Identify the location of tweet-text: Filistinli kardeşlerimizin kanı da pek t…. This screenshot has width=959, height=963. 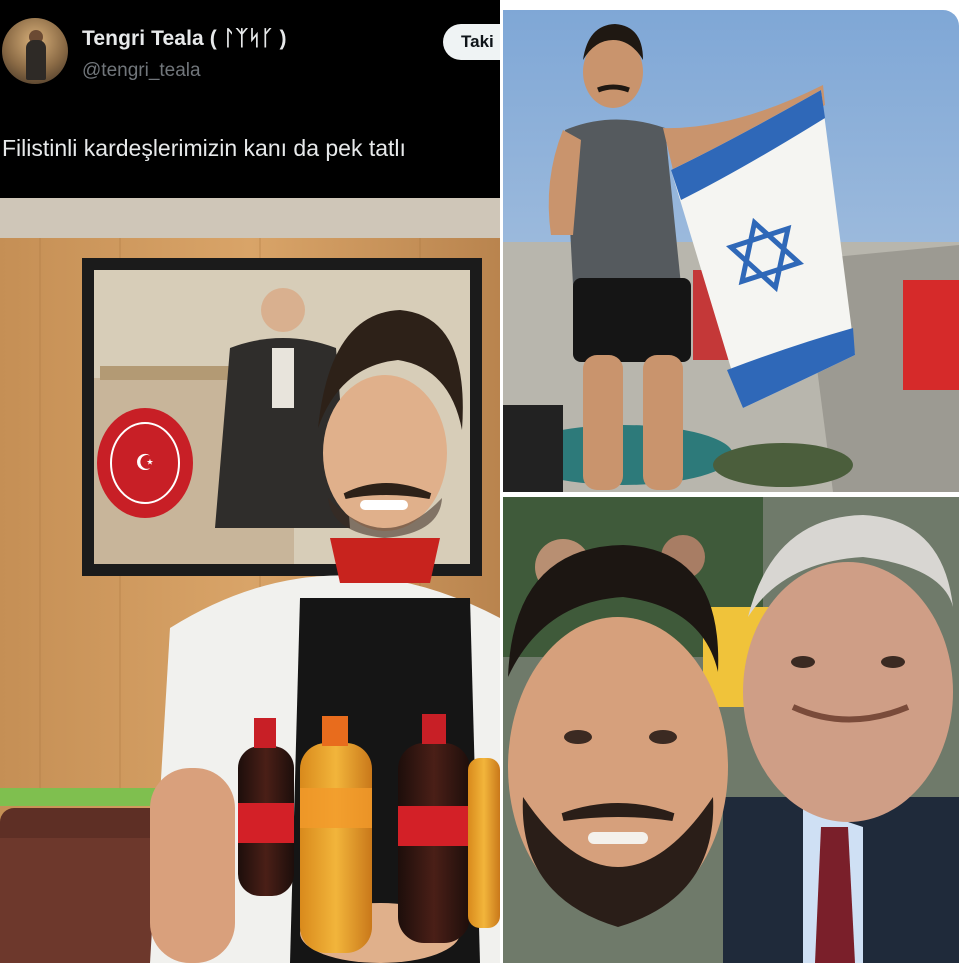
(204, 148).